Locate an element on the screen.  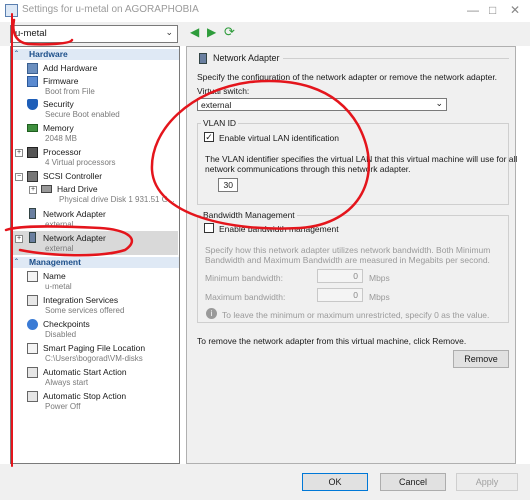
hardware-section-header: ˆ Hardware is located at coordinates (95, 54).